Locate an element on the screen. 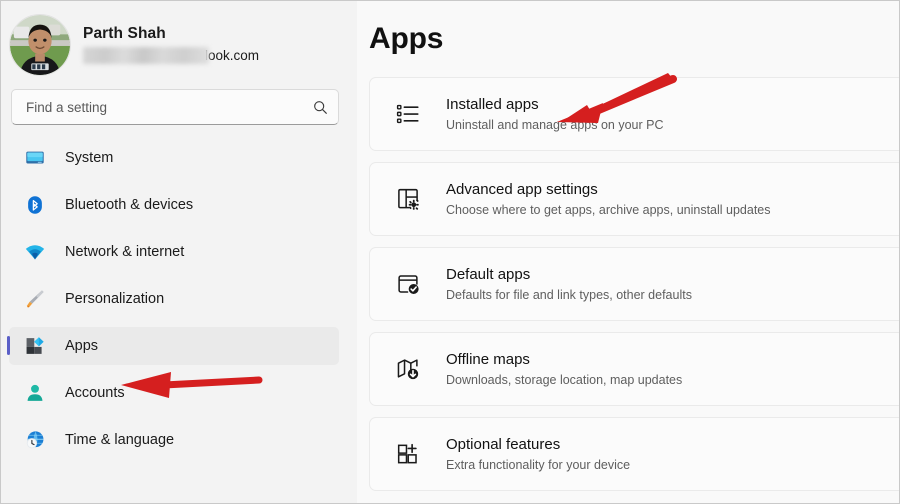 The height and width of the screenshot is (504, 900). sidebar-item-label: System is located at coordinates (89, 158).